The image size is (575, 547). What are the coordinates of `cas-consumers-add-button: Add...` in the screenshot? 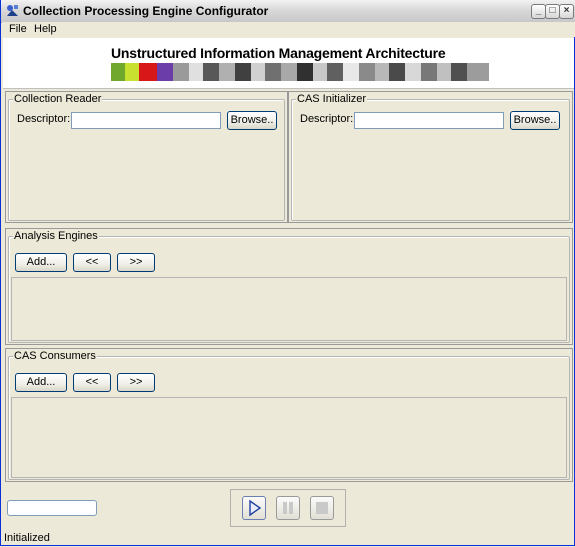 It's located at (41, 382).